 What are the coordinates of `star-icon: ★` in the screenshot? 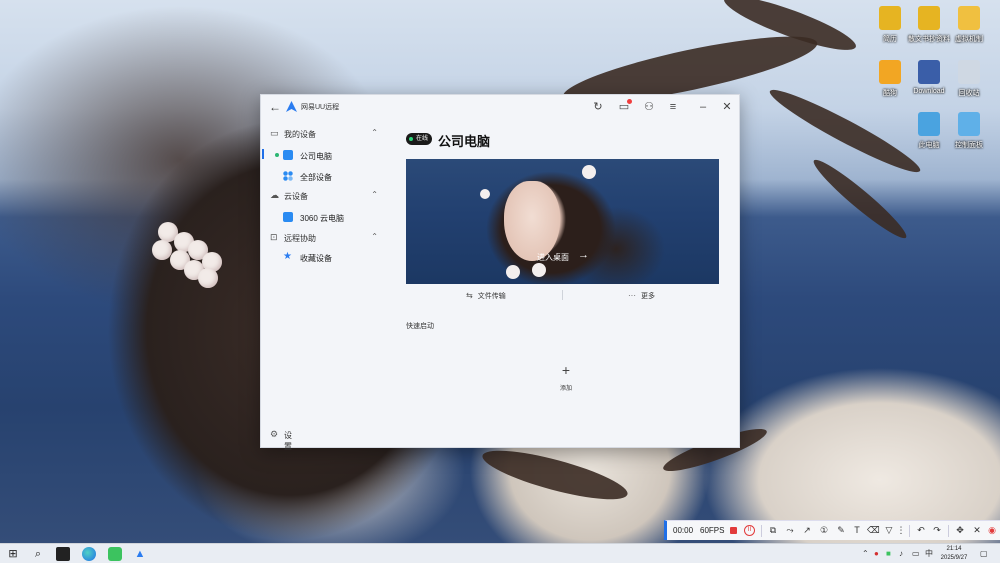 It's located at (287, 256).